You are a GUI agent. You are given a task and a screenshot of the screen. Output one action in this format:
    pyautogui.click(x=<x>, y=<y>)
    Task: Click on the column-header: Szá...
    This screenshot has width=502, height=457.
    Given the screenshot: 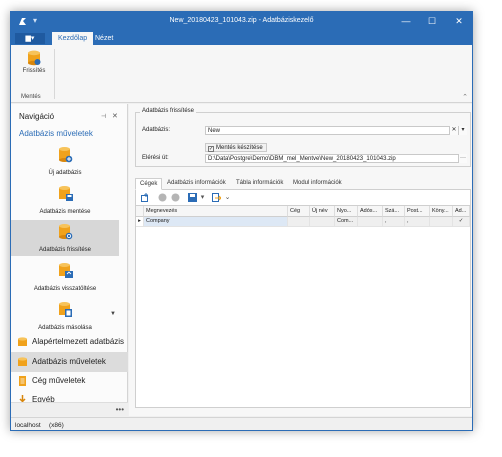 What is the action you would take?
    pyautogui.click(x=394, y=211)
    